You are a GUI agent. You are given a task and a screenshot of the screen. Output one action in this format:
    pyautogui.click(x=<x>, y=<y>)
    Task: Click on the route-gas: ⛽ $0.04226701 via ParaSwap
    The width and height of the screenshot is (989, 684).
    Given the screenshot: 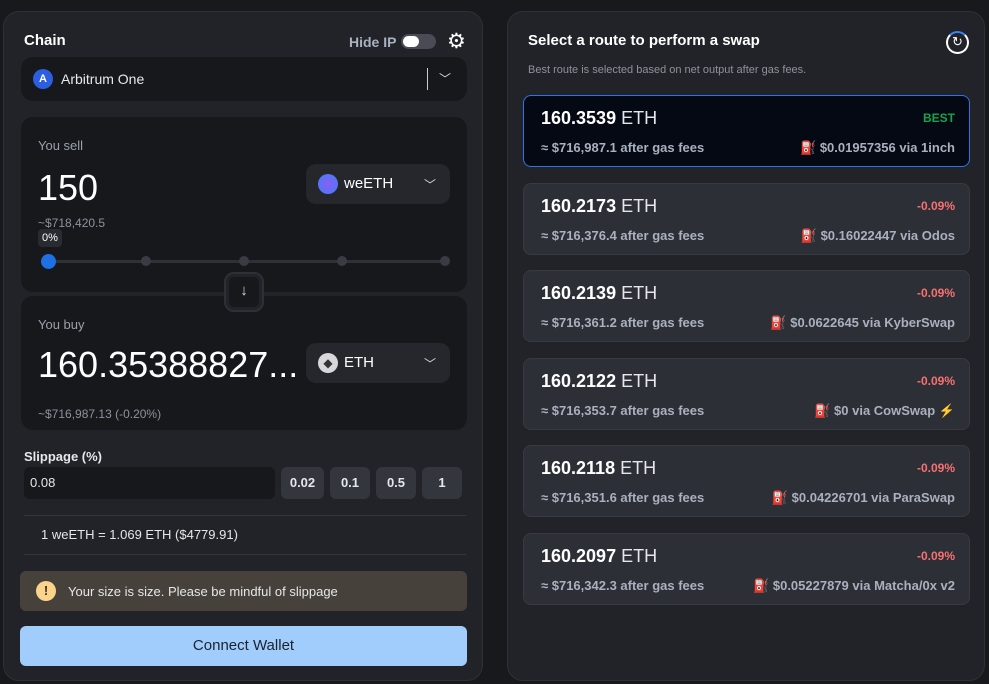 What is the action you would take?
    pyautogui.click(x=863, y=498)
    